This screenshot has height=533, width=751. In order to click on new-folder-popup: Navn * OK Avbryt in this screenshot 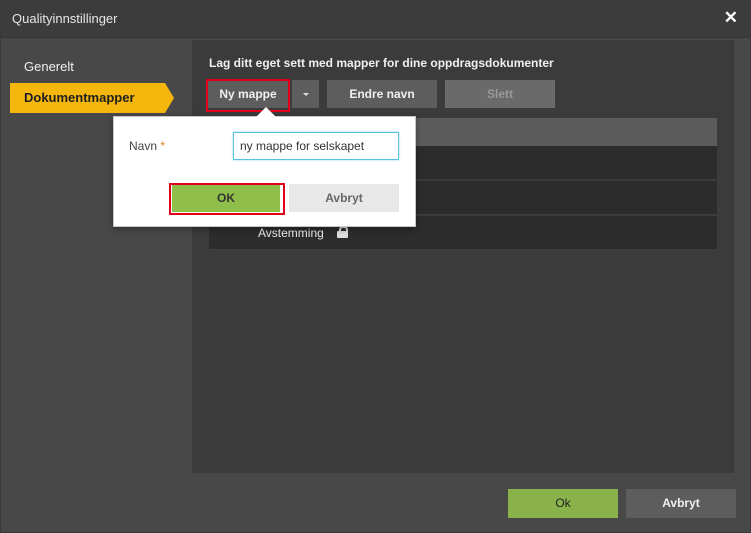, I will do `click(264, 171)`.